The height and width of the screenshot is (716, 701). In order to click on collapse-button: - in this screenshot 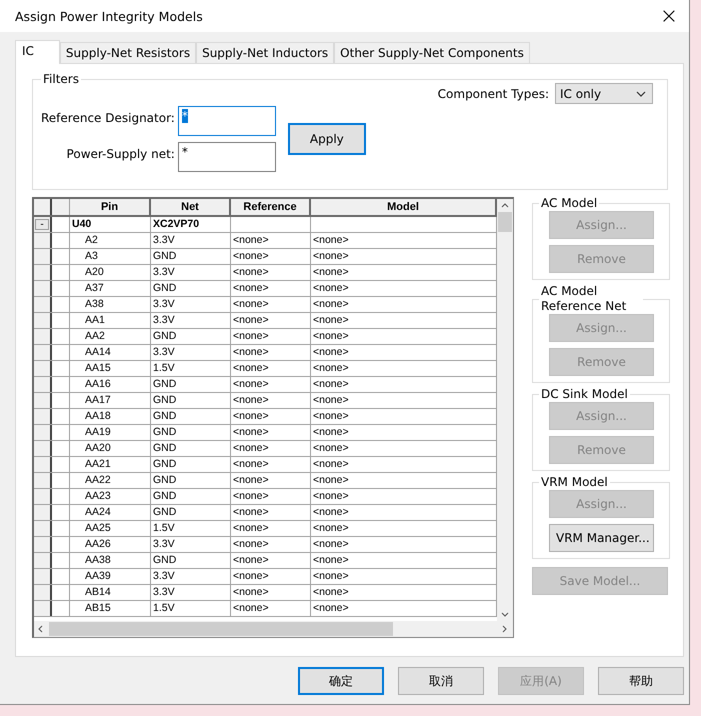, I will do `click(42, 224)`.